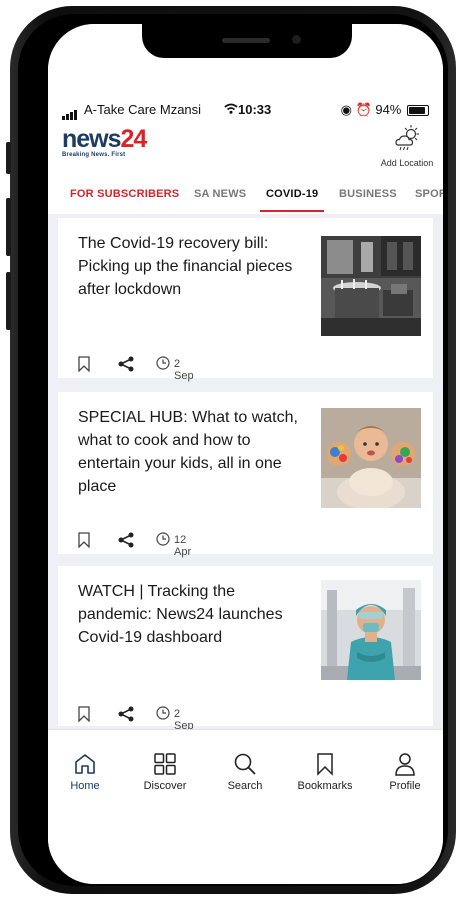 The height and width of the screenshot is (897, 464). I want to click on volume-down-button, so click(8, 301).